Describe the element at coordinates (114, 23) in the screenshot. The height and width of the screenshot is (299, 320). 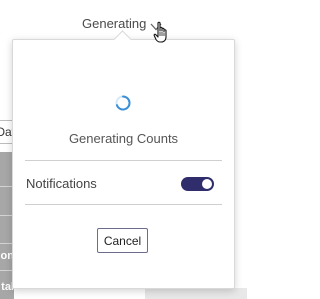
I see `generating-label: Generating` at that location.